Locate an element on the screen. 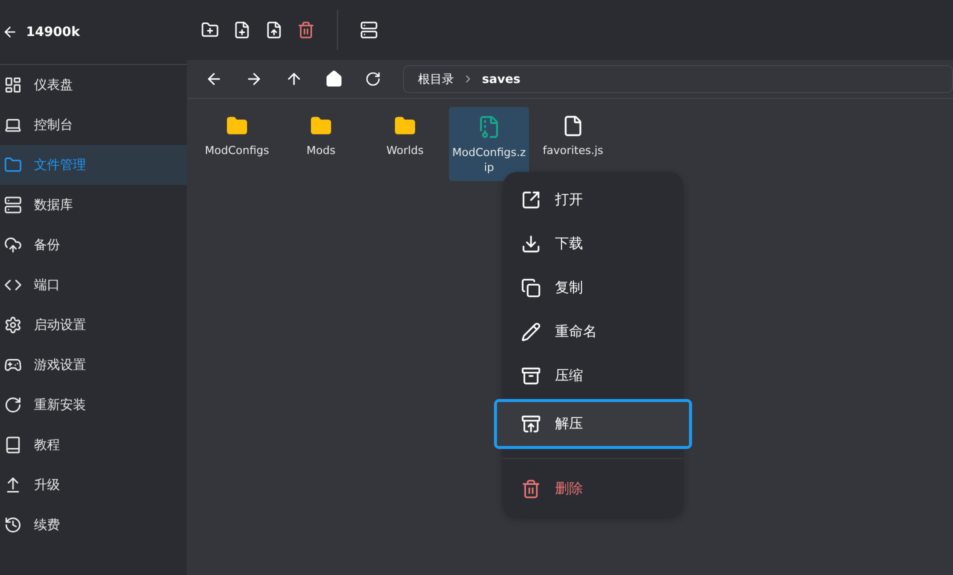 The image size is (953, 575). menu-item: 打开 is located at coordinates (593, 200).